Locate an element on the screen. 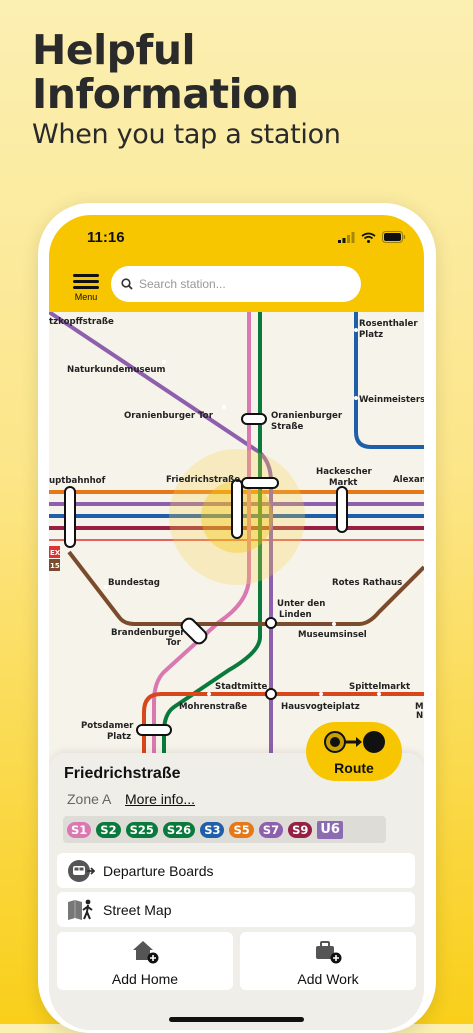 Image resolution: width=473 pixels, height=1033 pixels. promo-title: Helpful Information is located at coordinates (165, 72).